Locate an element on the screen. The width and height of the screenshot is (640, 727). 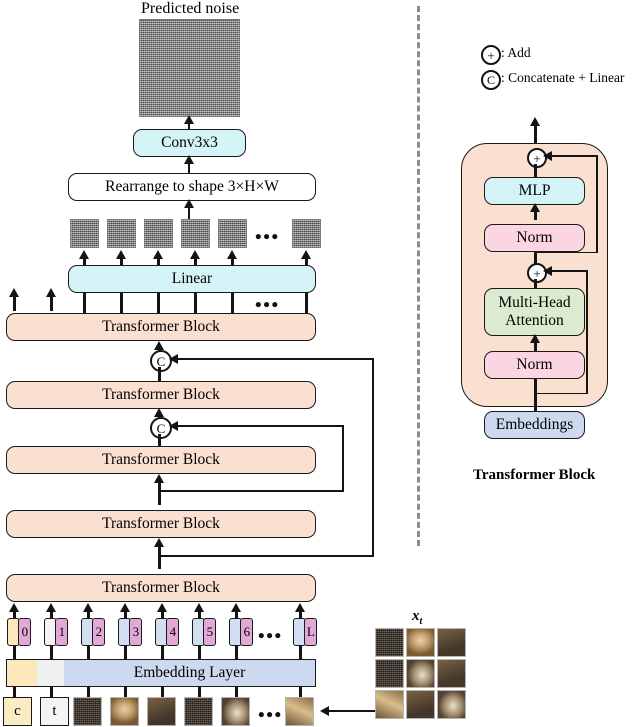
mlp-block: MLP is located at coordinates (534, 191).